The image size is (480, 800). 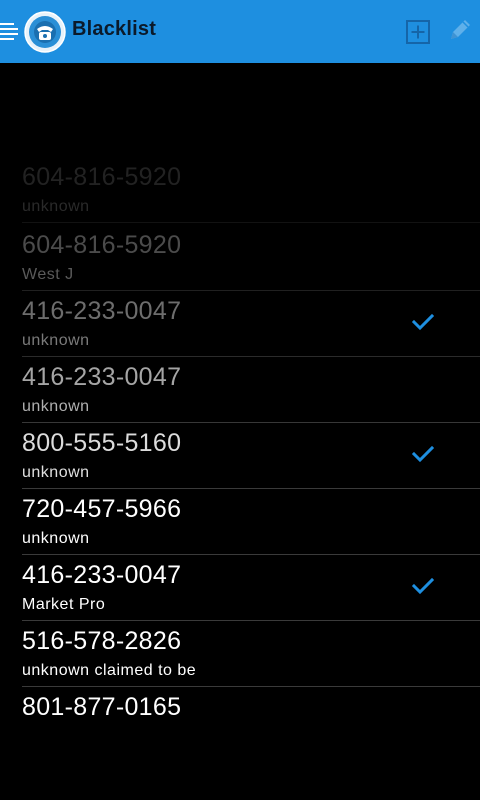 I want to click on contact-name: unknown claimed to be, so click(x=109, y=670).